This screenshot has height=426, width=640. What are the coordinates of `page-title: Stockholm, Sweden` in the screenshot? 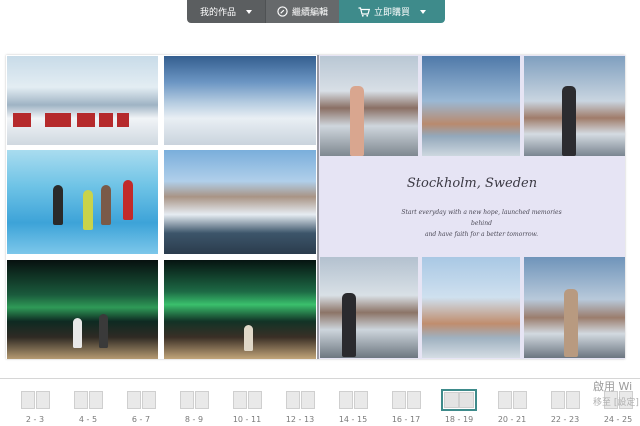 It's located at (472, 183).